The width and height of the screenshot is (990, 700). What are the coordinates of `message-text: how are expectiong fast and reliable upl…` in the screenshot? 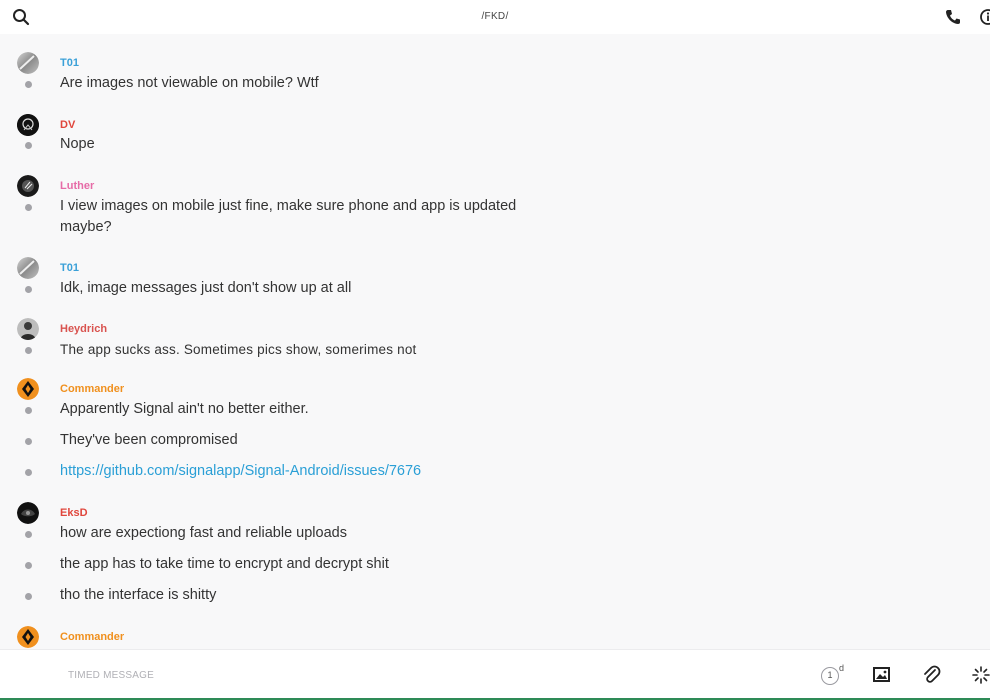 It's located at (203, 533).